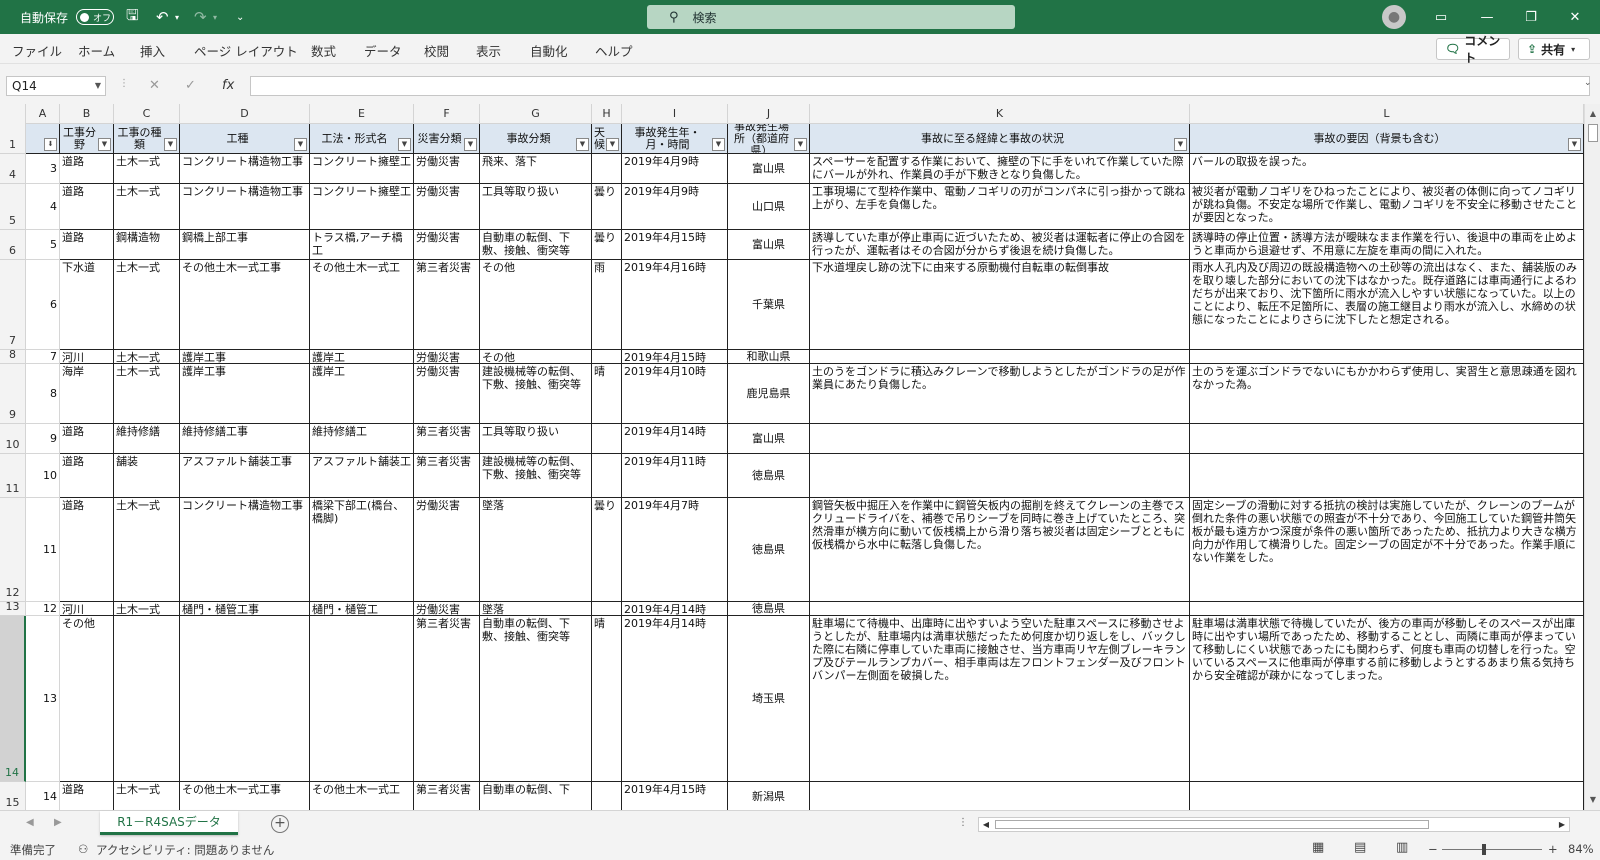  Describe the element at coordinates (675, 139) in the screenshot. I see `header-cell-i: 事故発生年・月・時間 ▼` at that location.